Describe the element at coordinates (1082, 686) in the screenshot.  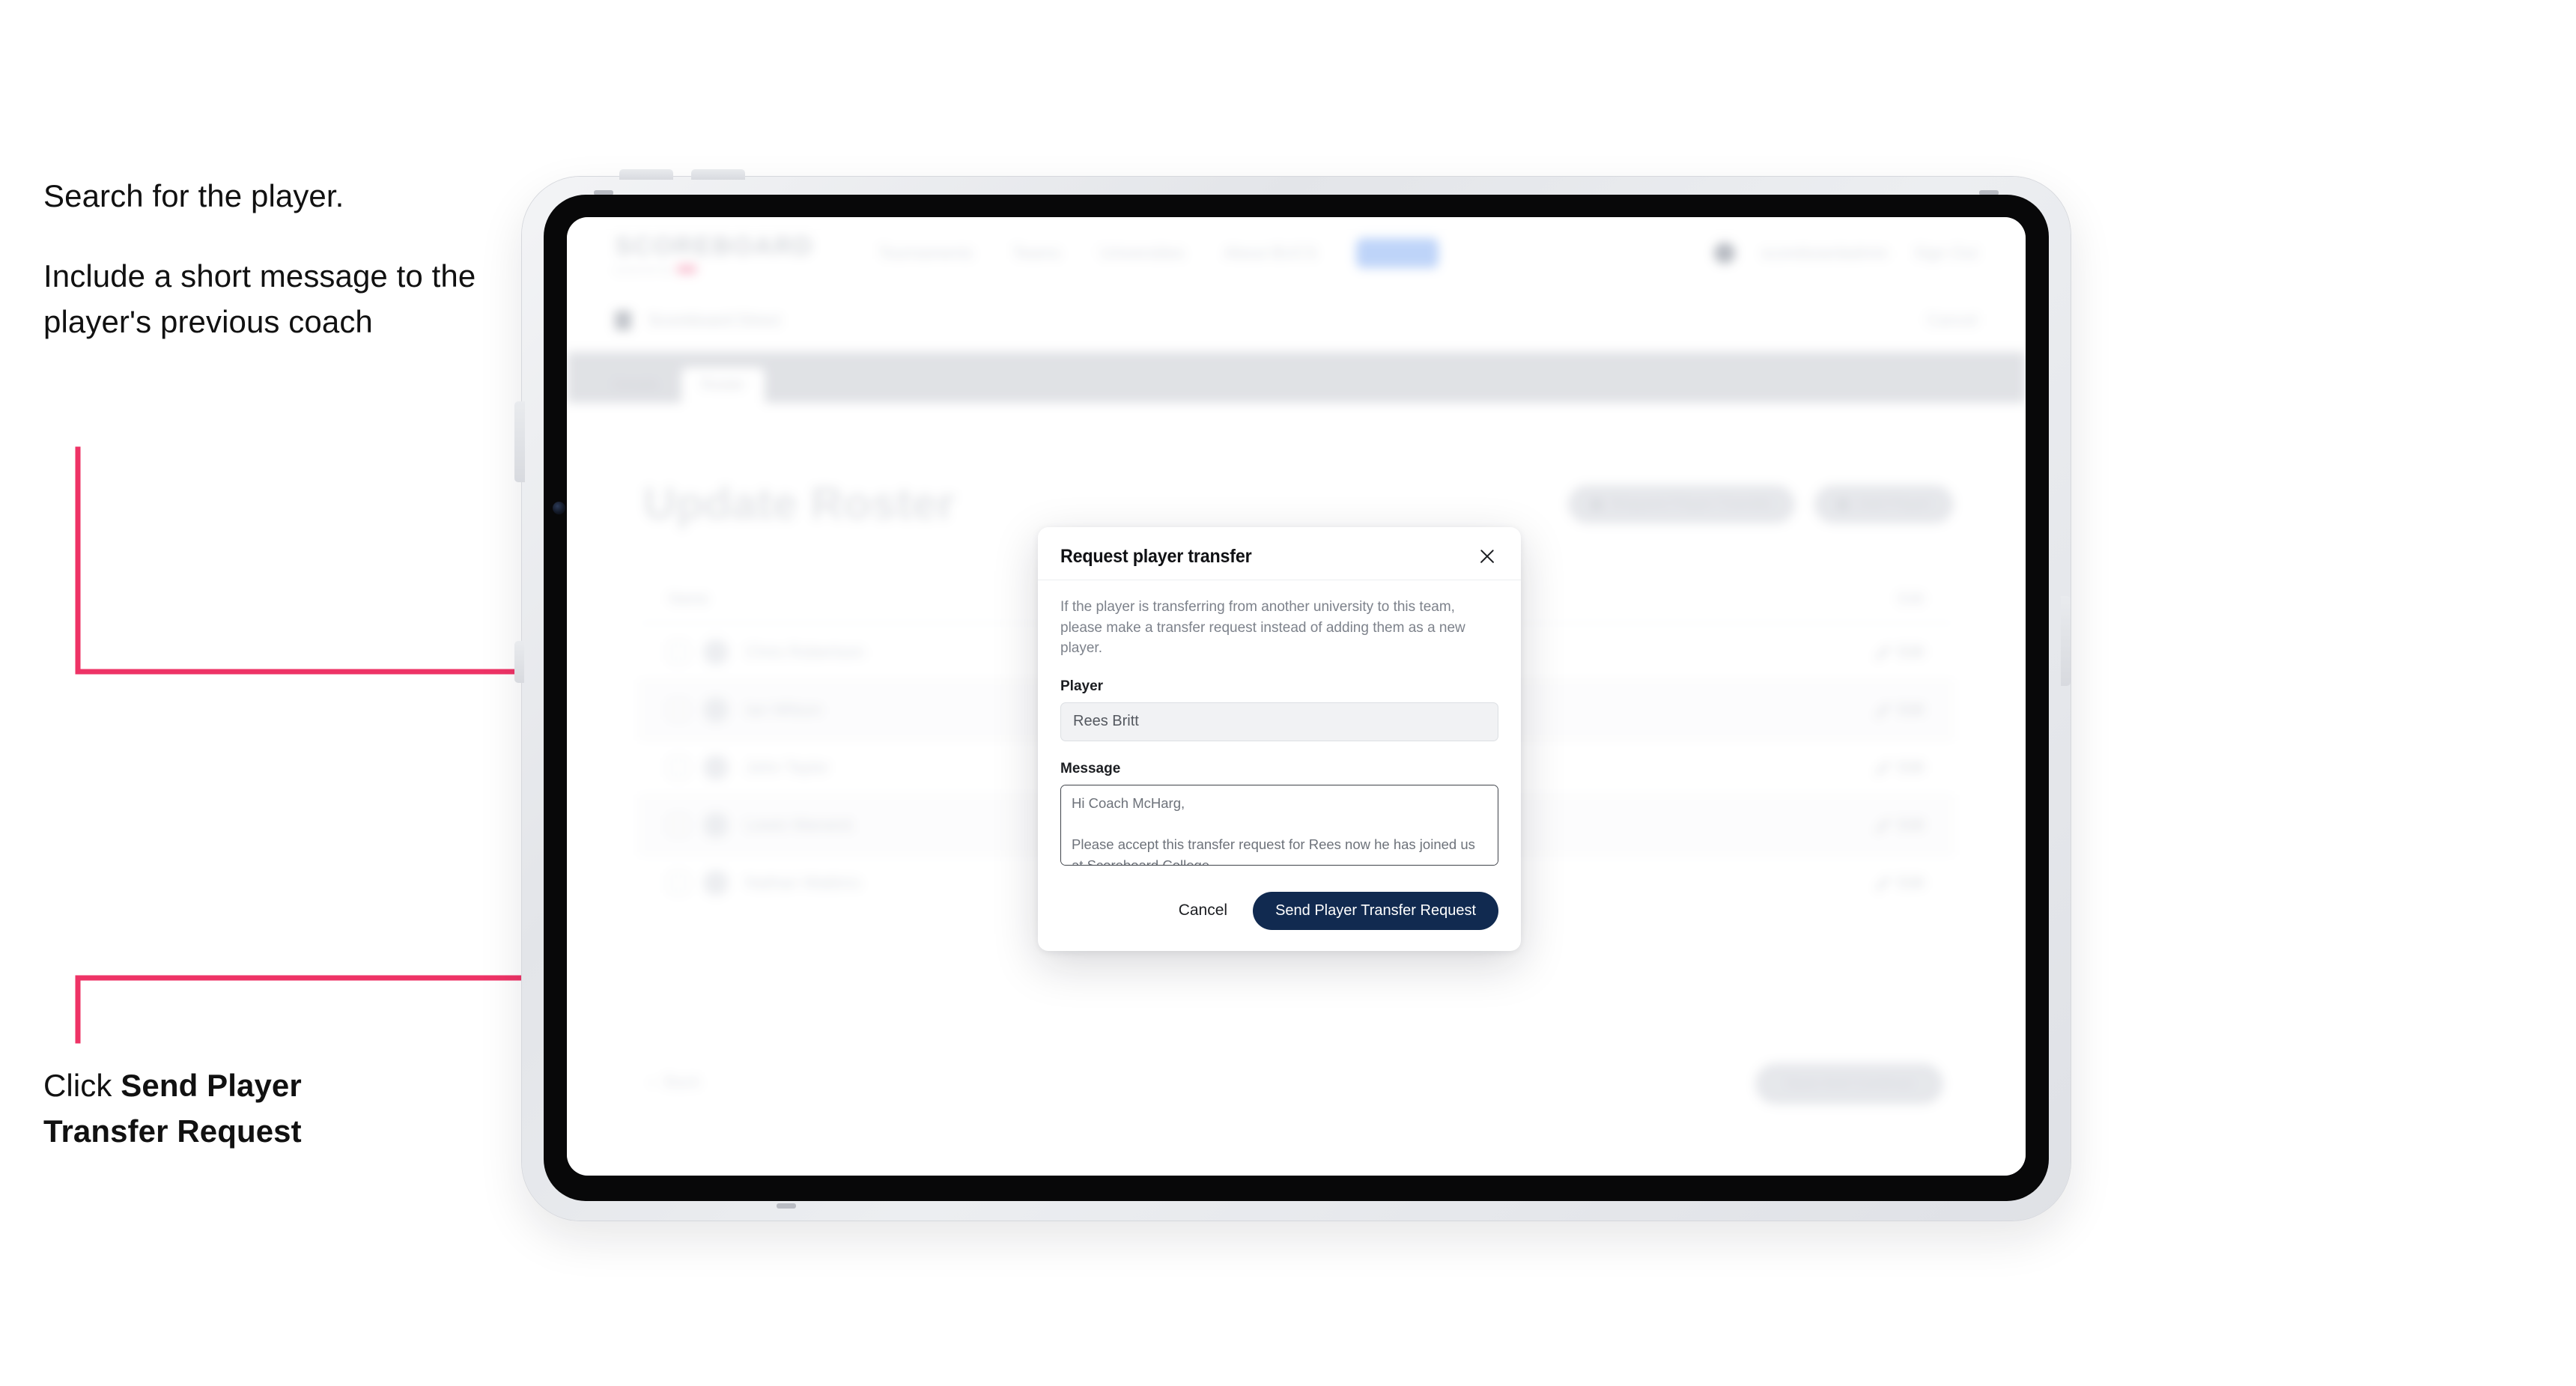
I see `player-field-label: Player` at that location.